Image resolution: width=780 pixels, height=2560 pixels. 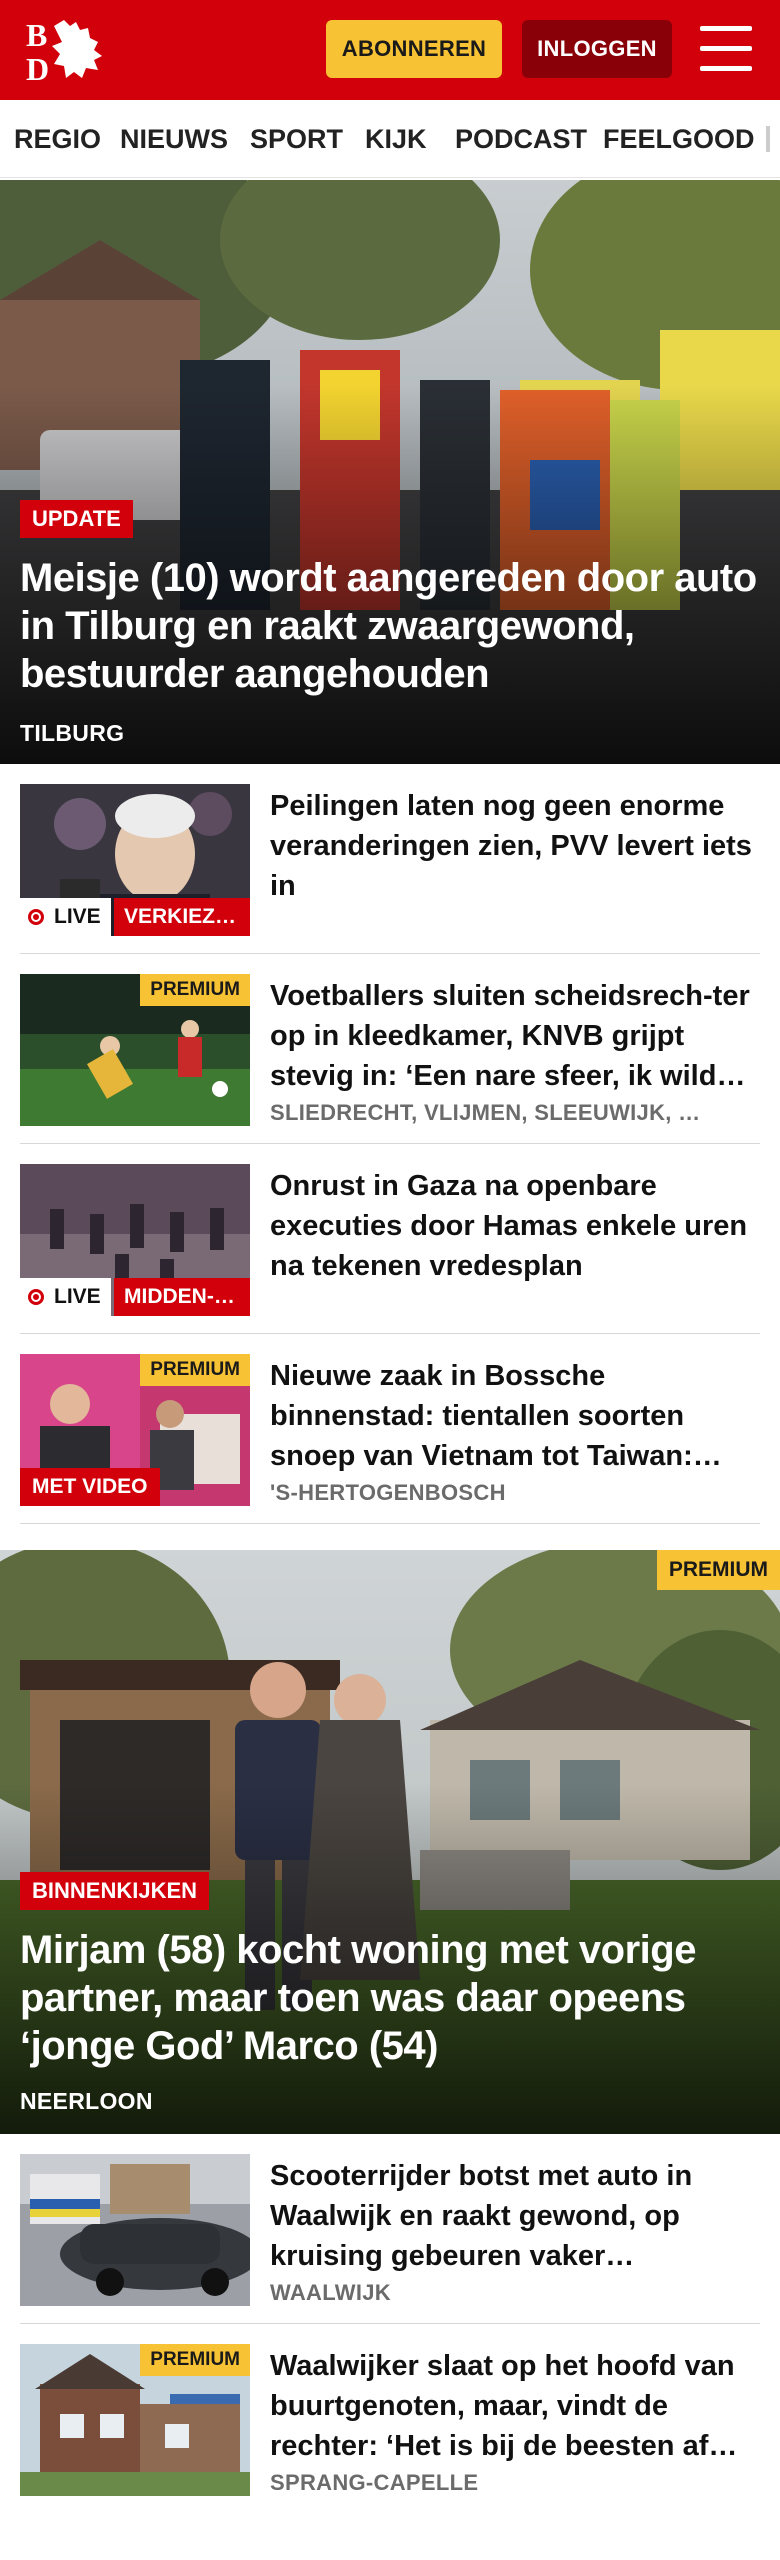 I want to click on article-location: SPRANG-CAPELLE, so click(x=374, y=2482).